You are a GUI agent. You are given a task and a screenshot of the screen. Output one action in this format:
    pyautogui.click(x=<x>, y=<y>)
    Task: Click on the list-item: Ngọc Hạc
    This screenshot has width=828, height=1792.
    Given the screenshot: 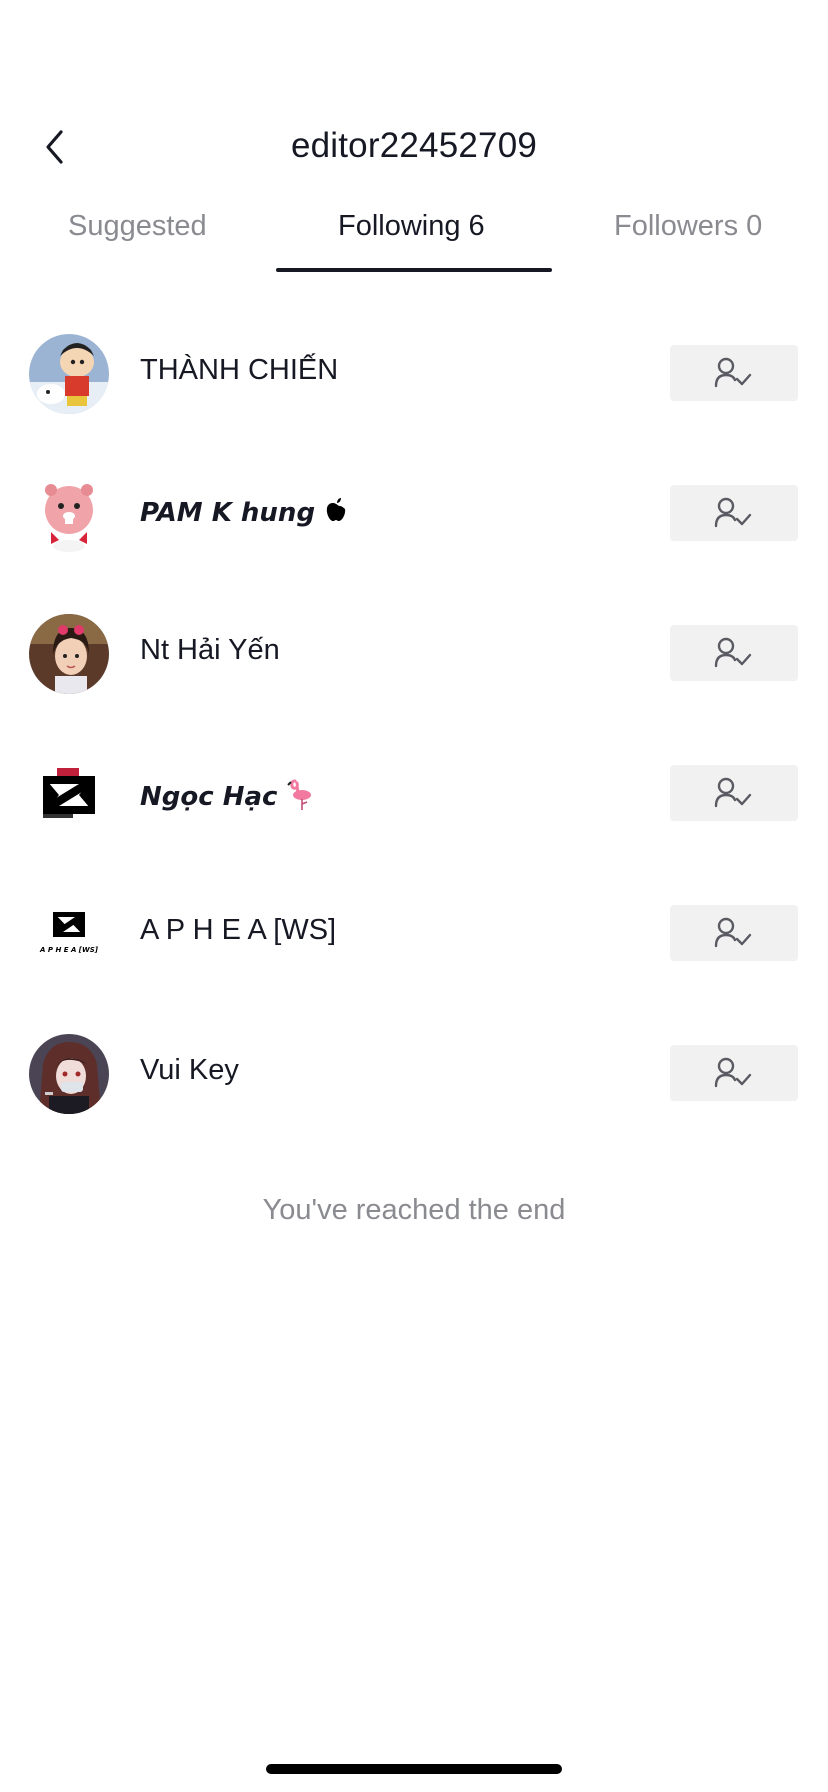 What is the action you would take?
    pyautogui.click(x=414, y=792)
    